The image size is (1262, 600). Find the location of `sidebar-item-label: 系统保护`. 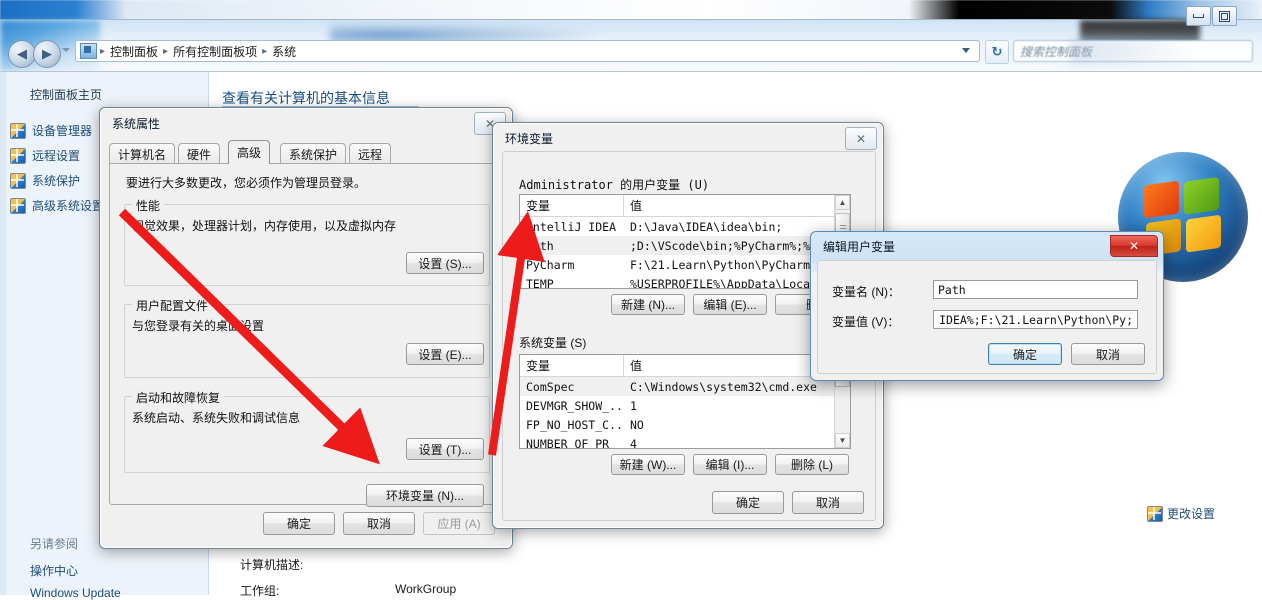

sidebar-item-label: 系统保护 is located at coordinates (56, 181).